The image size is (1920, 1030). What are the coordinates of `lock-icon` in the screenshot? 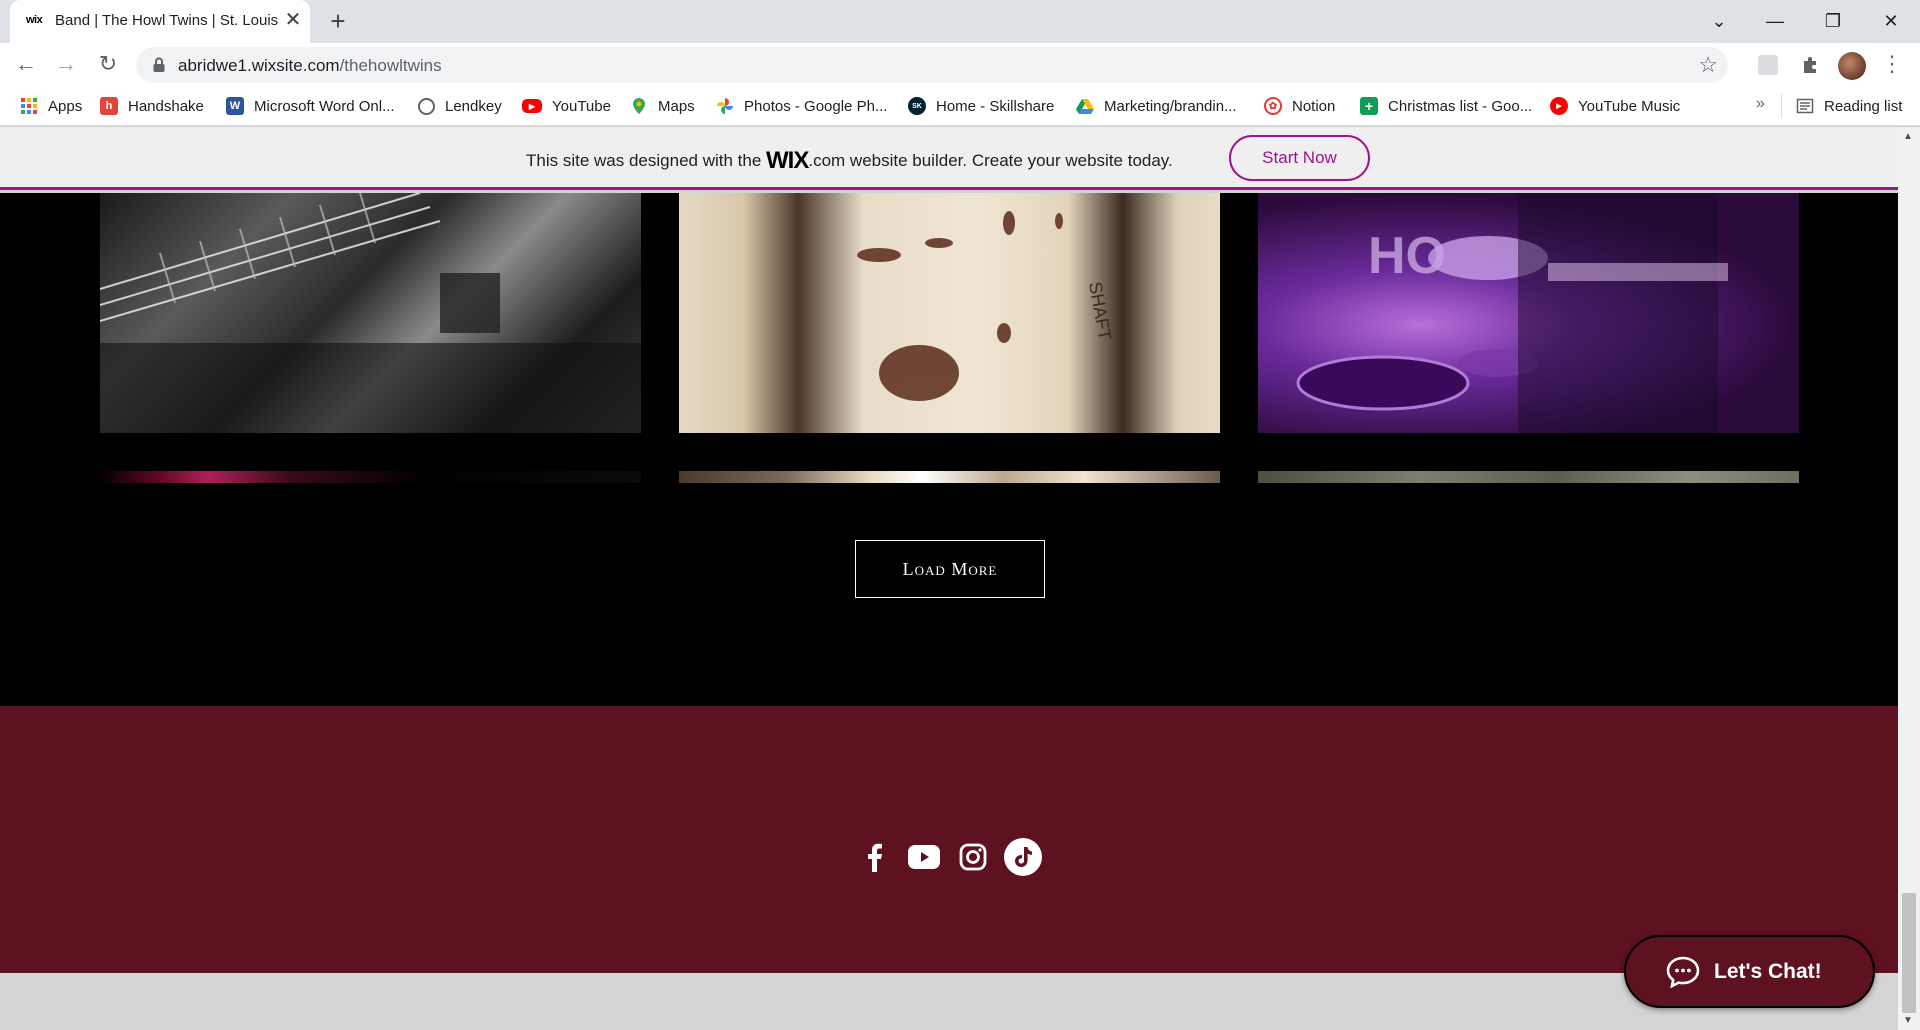 It's located at (159, 64).